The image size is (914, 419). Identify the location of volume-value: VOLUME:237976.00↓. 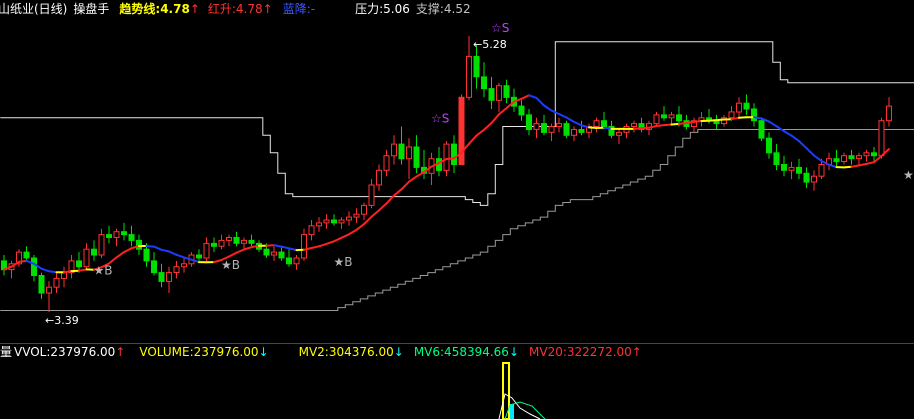
(203, 352).